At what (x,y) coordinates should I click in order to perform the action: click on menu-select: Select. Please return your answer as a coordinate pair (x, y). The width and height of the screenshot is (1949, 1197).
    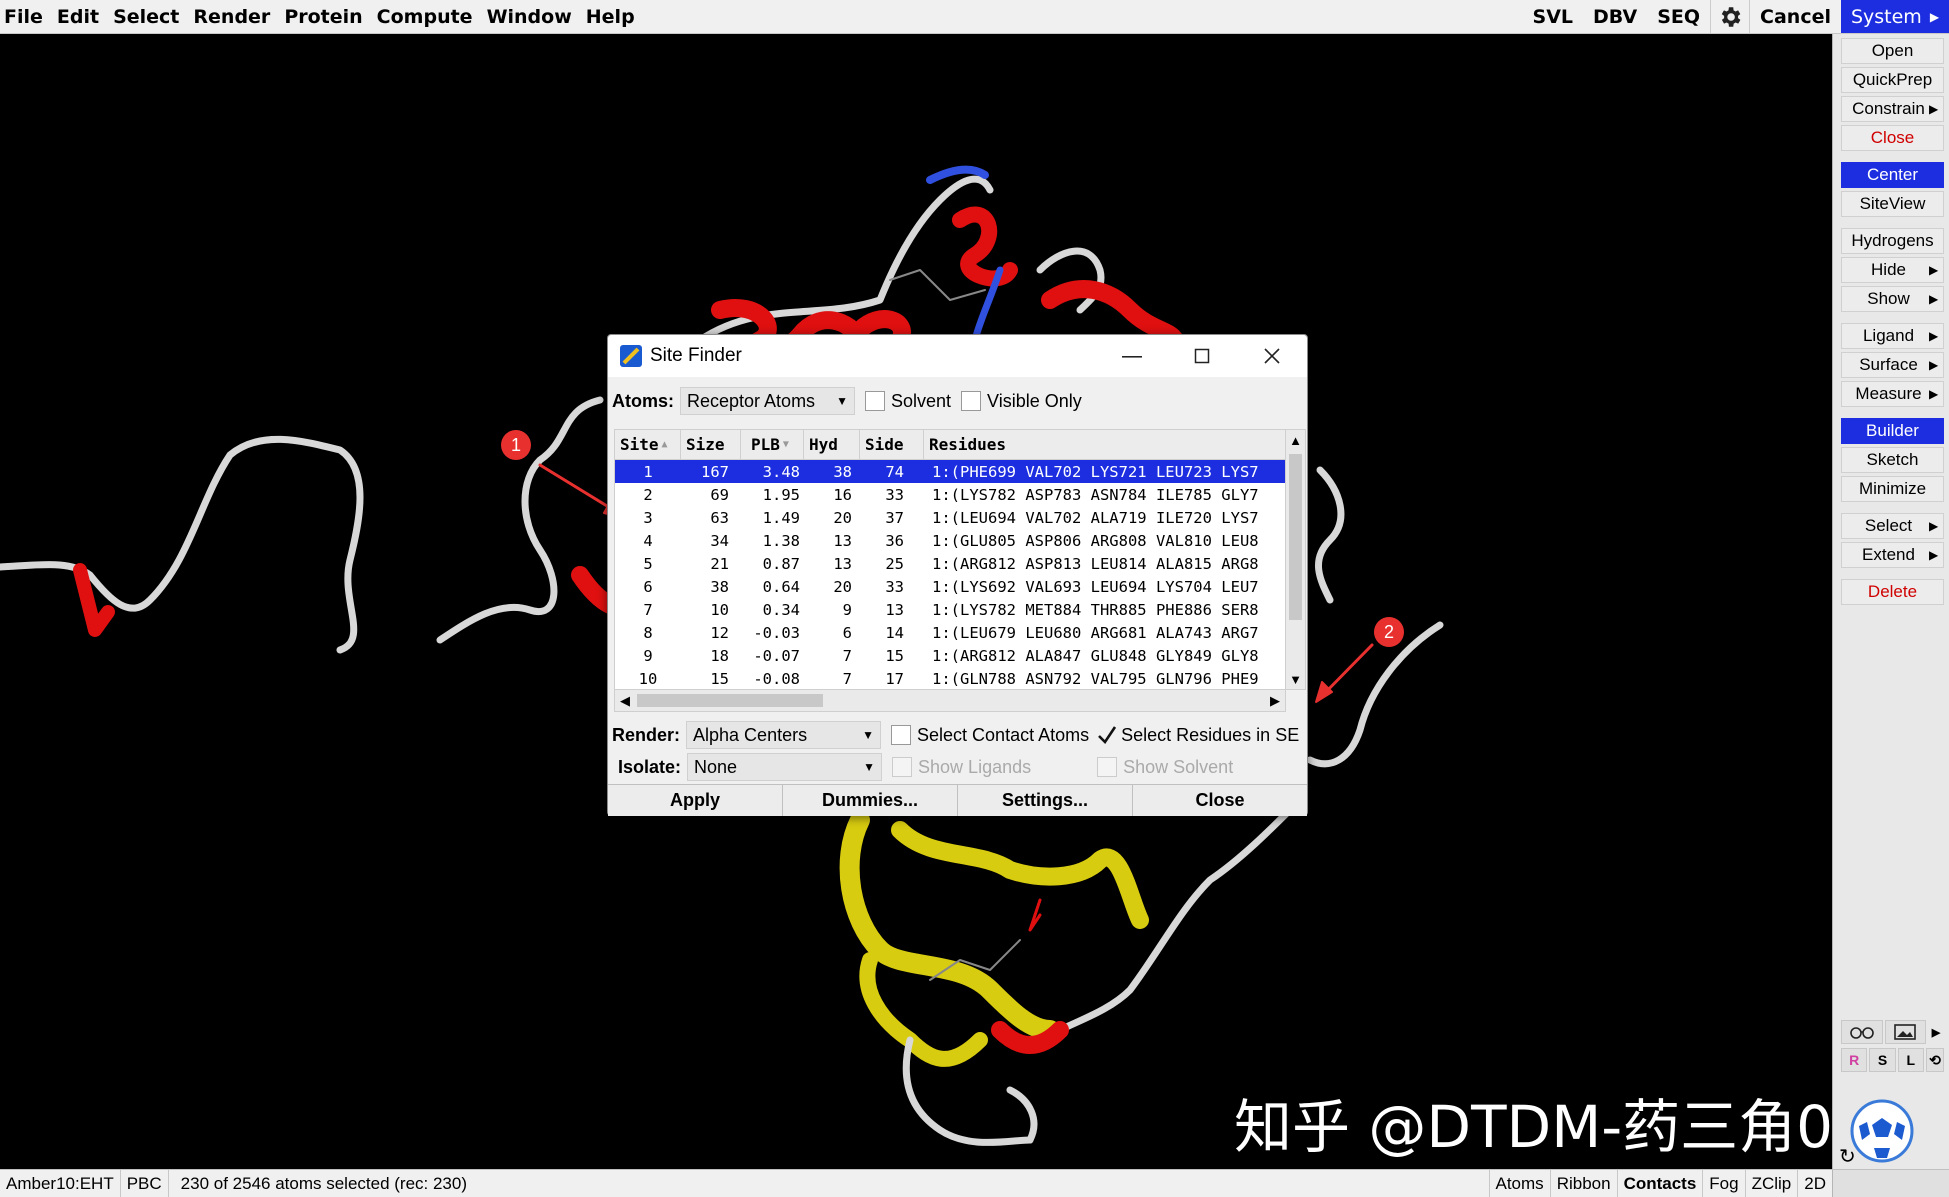
    Looking at the image, I should click on (146, 16).